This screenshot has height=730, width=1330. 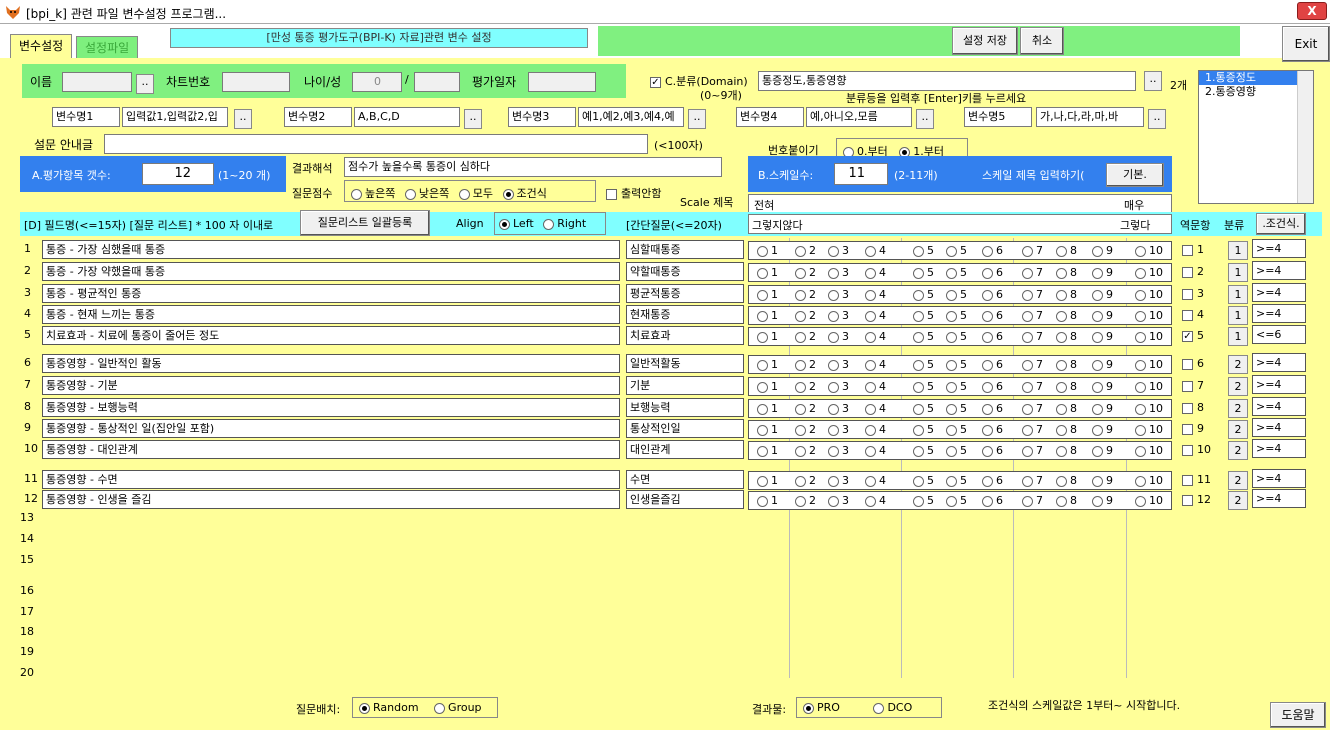 What do you see at coordinates (1202, 249) in the screenshot?
I see `reverse-check: 1` at bounding box center [1202, 249].